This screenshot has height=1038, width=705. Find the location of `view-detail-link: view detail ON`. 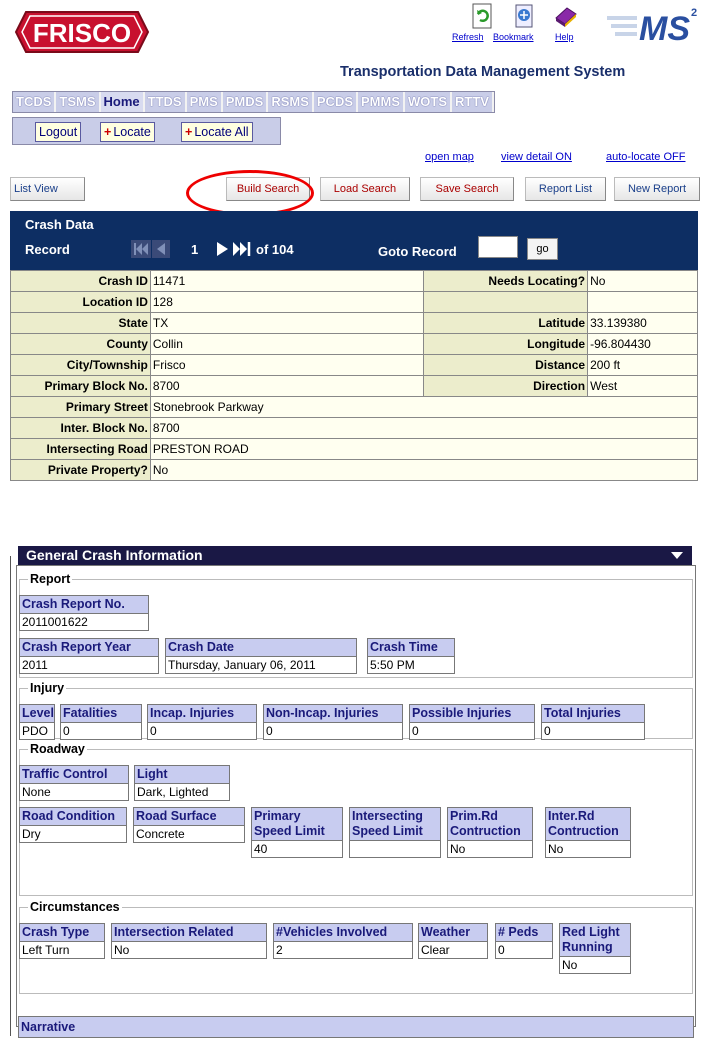

view-detail-link: view detail ON is located at coordinates (536, 157).